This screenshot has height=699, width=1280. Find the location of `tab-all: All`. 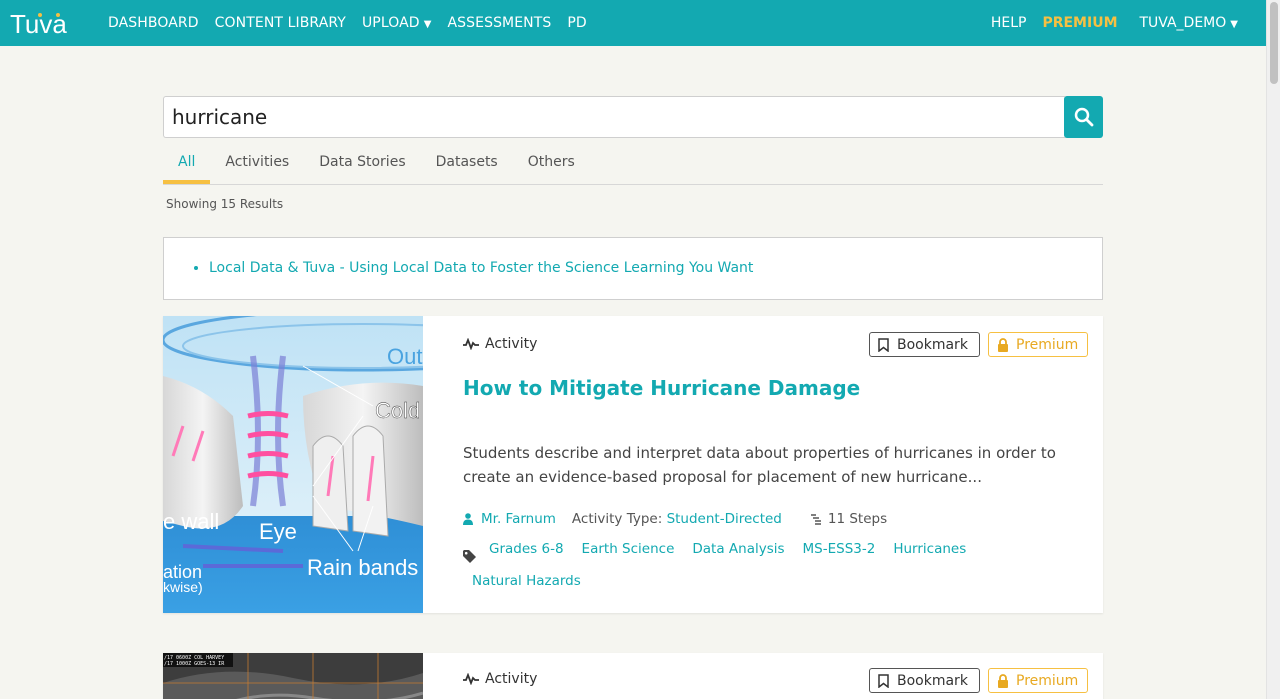

tab-all: All is located at coordinates (187, 162).